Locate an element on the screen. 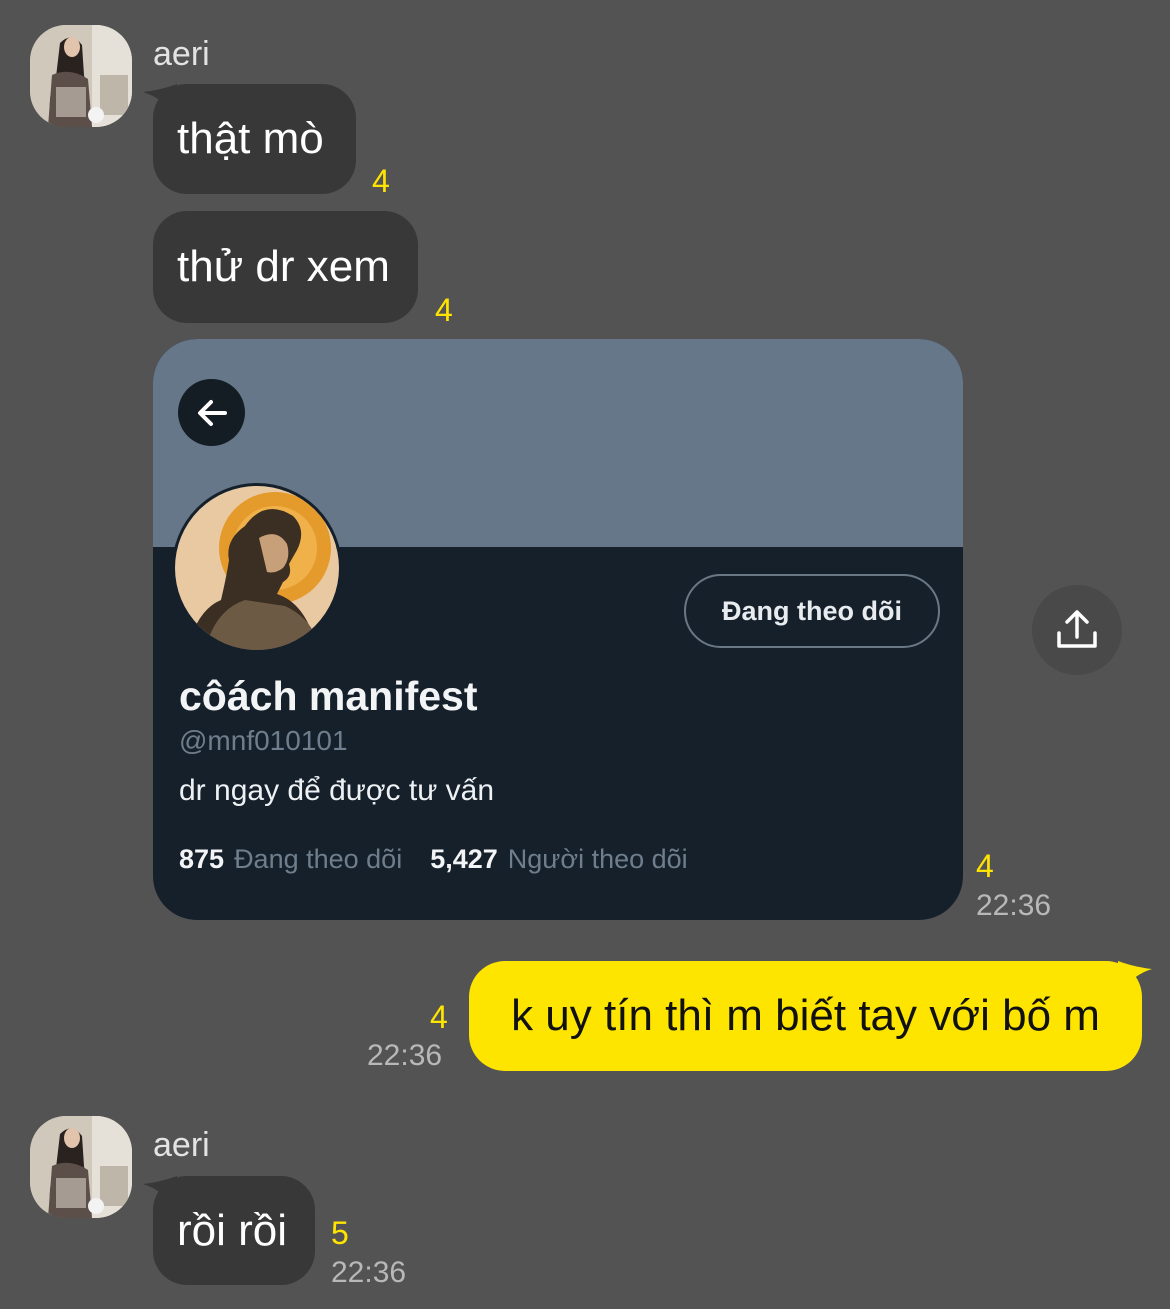 The width and height of the screenshot is (1170, 1309). message-bubble: thử dr xem is located at coordinates (285, 267).